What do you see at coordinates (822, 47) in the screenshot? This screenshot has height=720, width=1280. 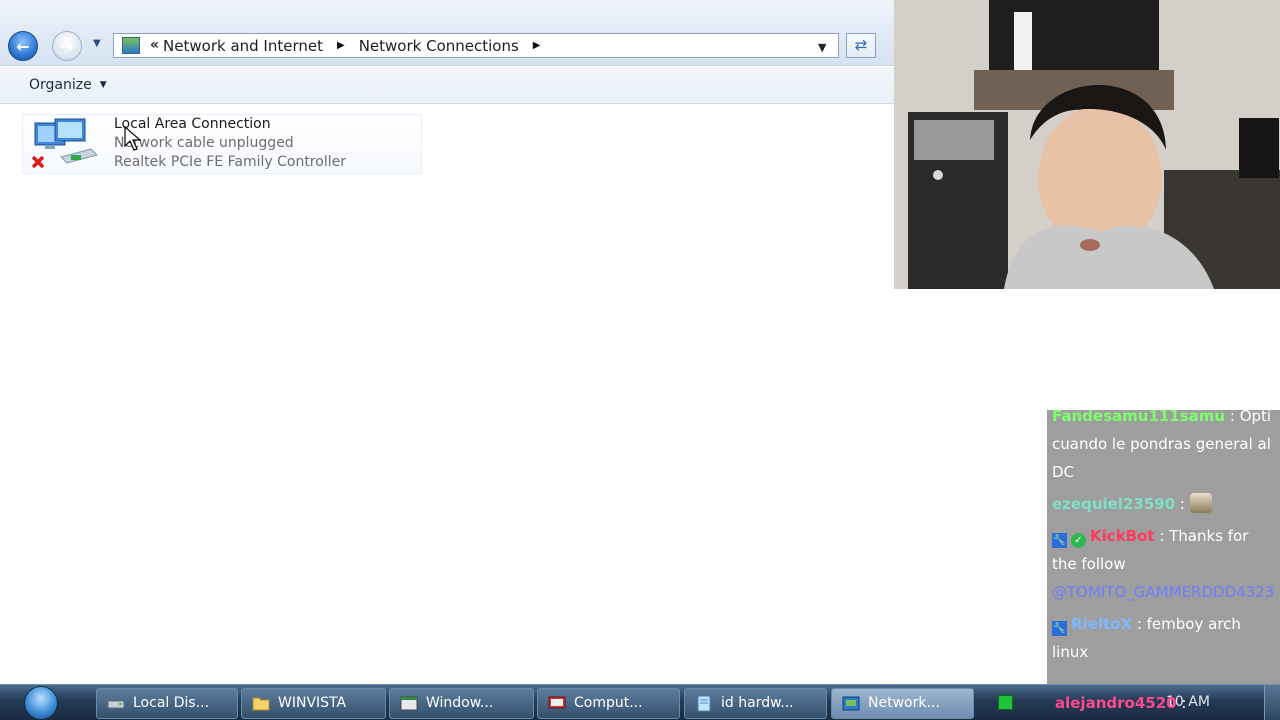 I see `address-dropdown-icon: ▼` at bounding box center [822, 47].